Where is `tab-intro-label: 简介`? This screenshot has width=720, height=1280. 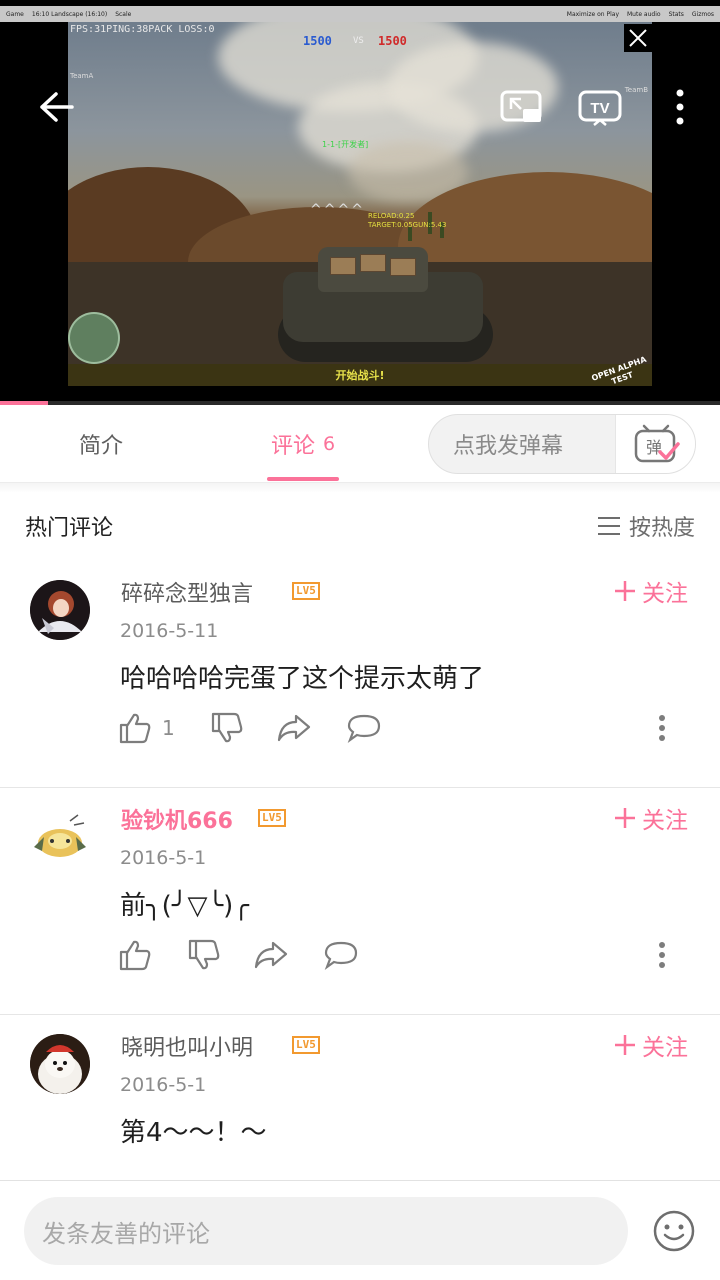 tab-intro-label: 简介 is located at coordinates (100, 446).